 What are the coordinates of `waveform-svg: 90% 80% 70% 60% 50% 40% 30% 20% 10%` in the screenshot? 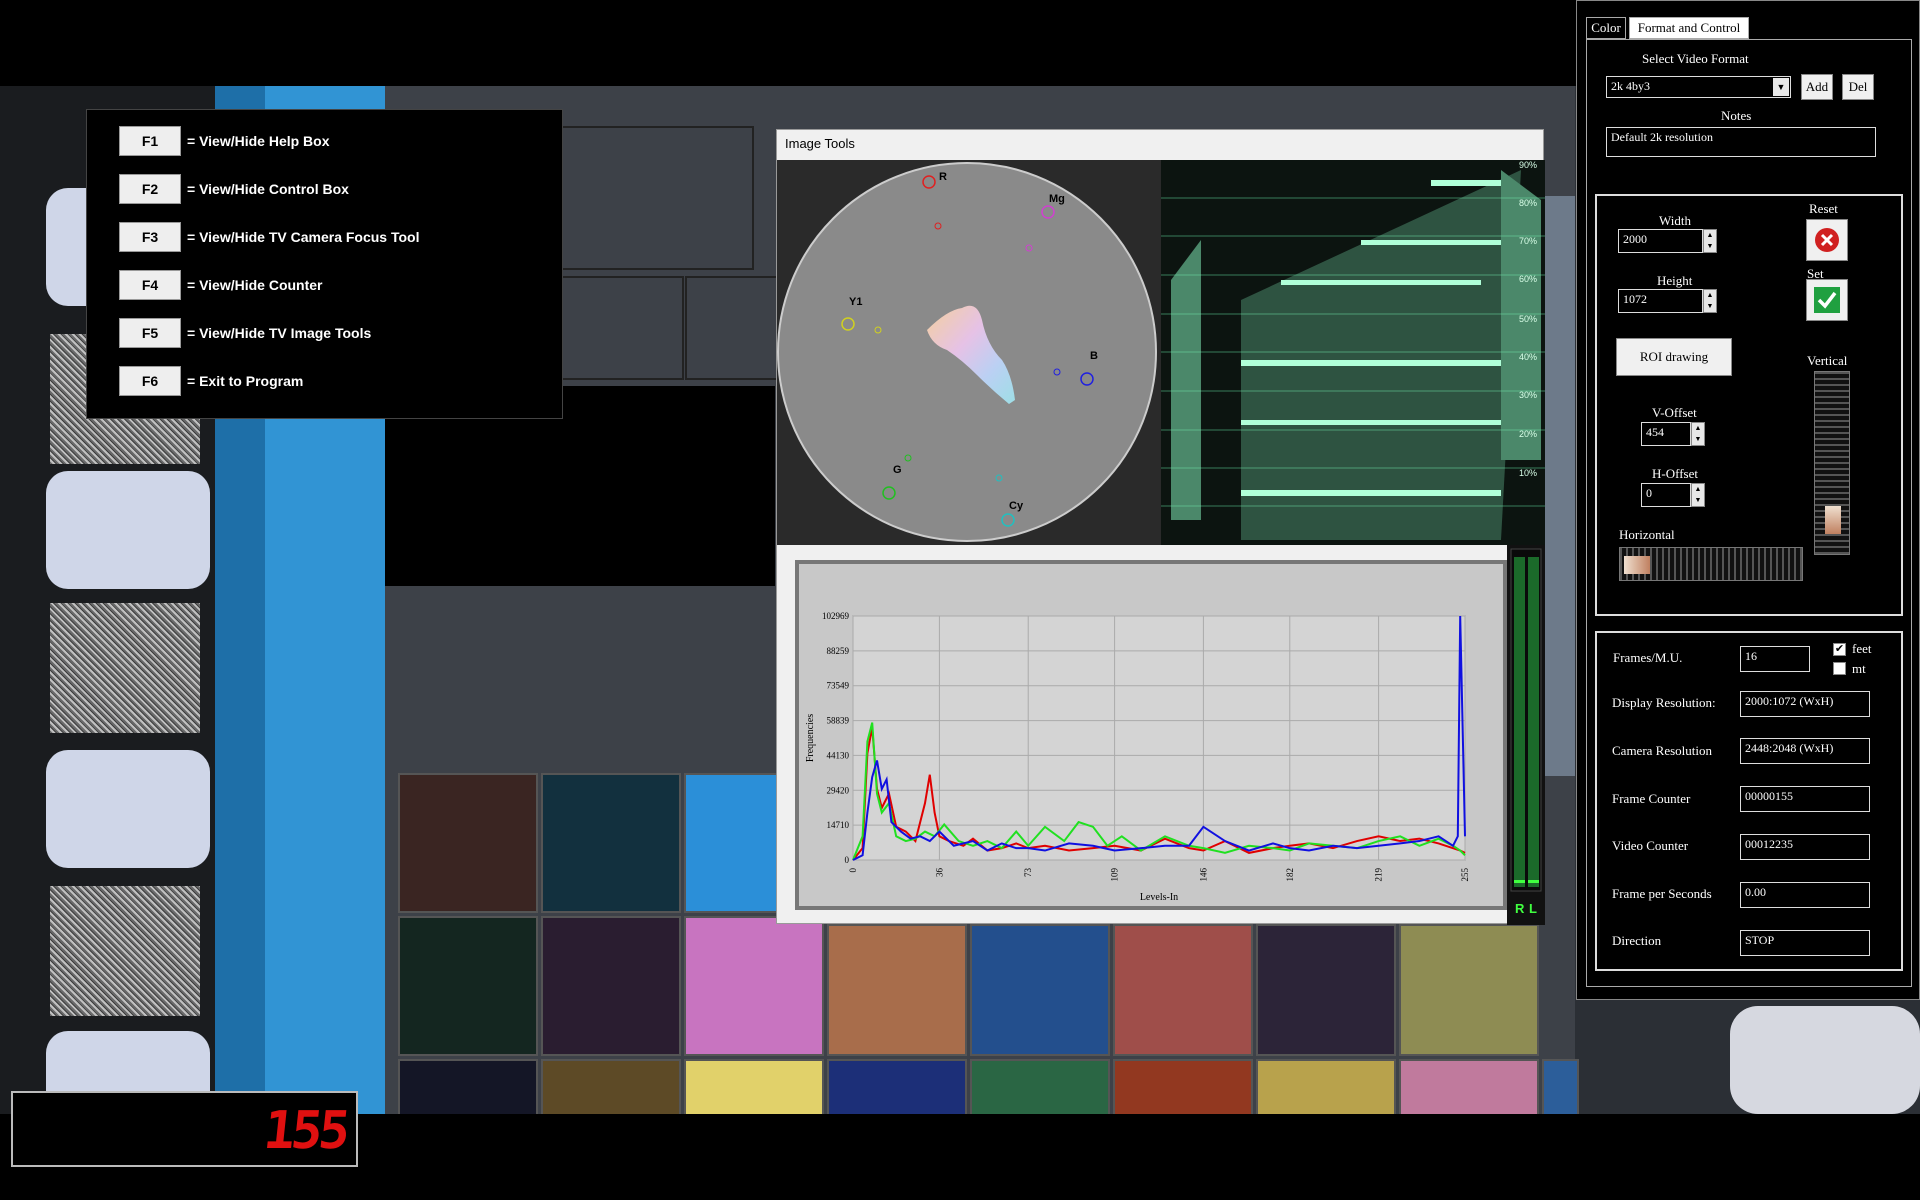 It's located at (1353, 350).